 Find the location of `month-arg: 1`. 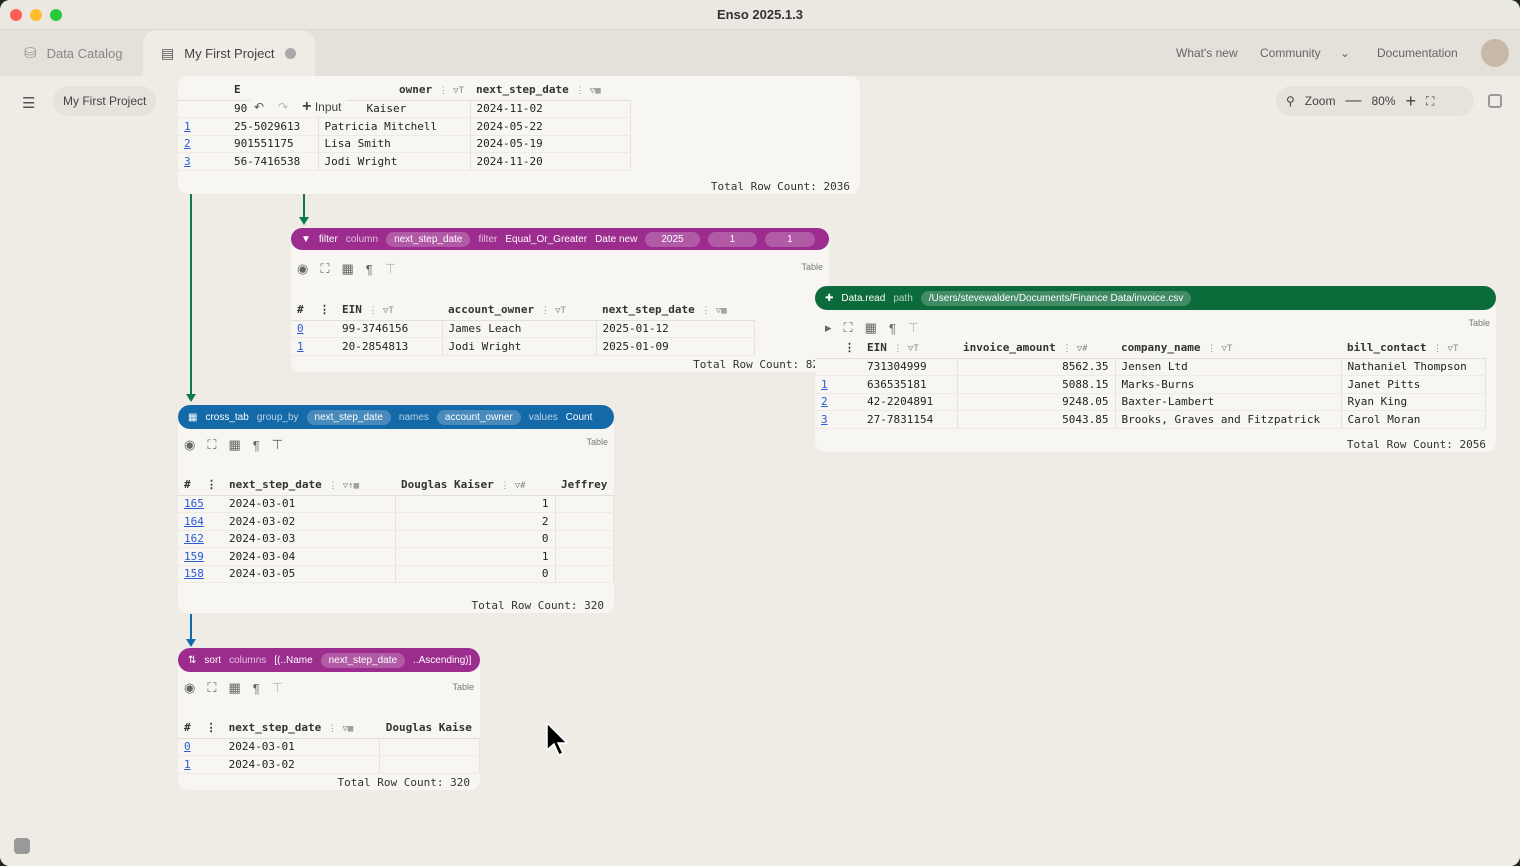

month-arg: 1 is located at coordinates (732, 239).